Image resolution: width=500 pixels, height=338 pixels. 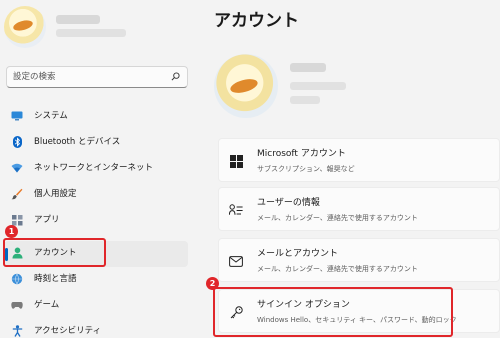 I want to click on page-title: アカウント, so click(x=256, y=21).